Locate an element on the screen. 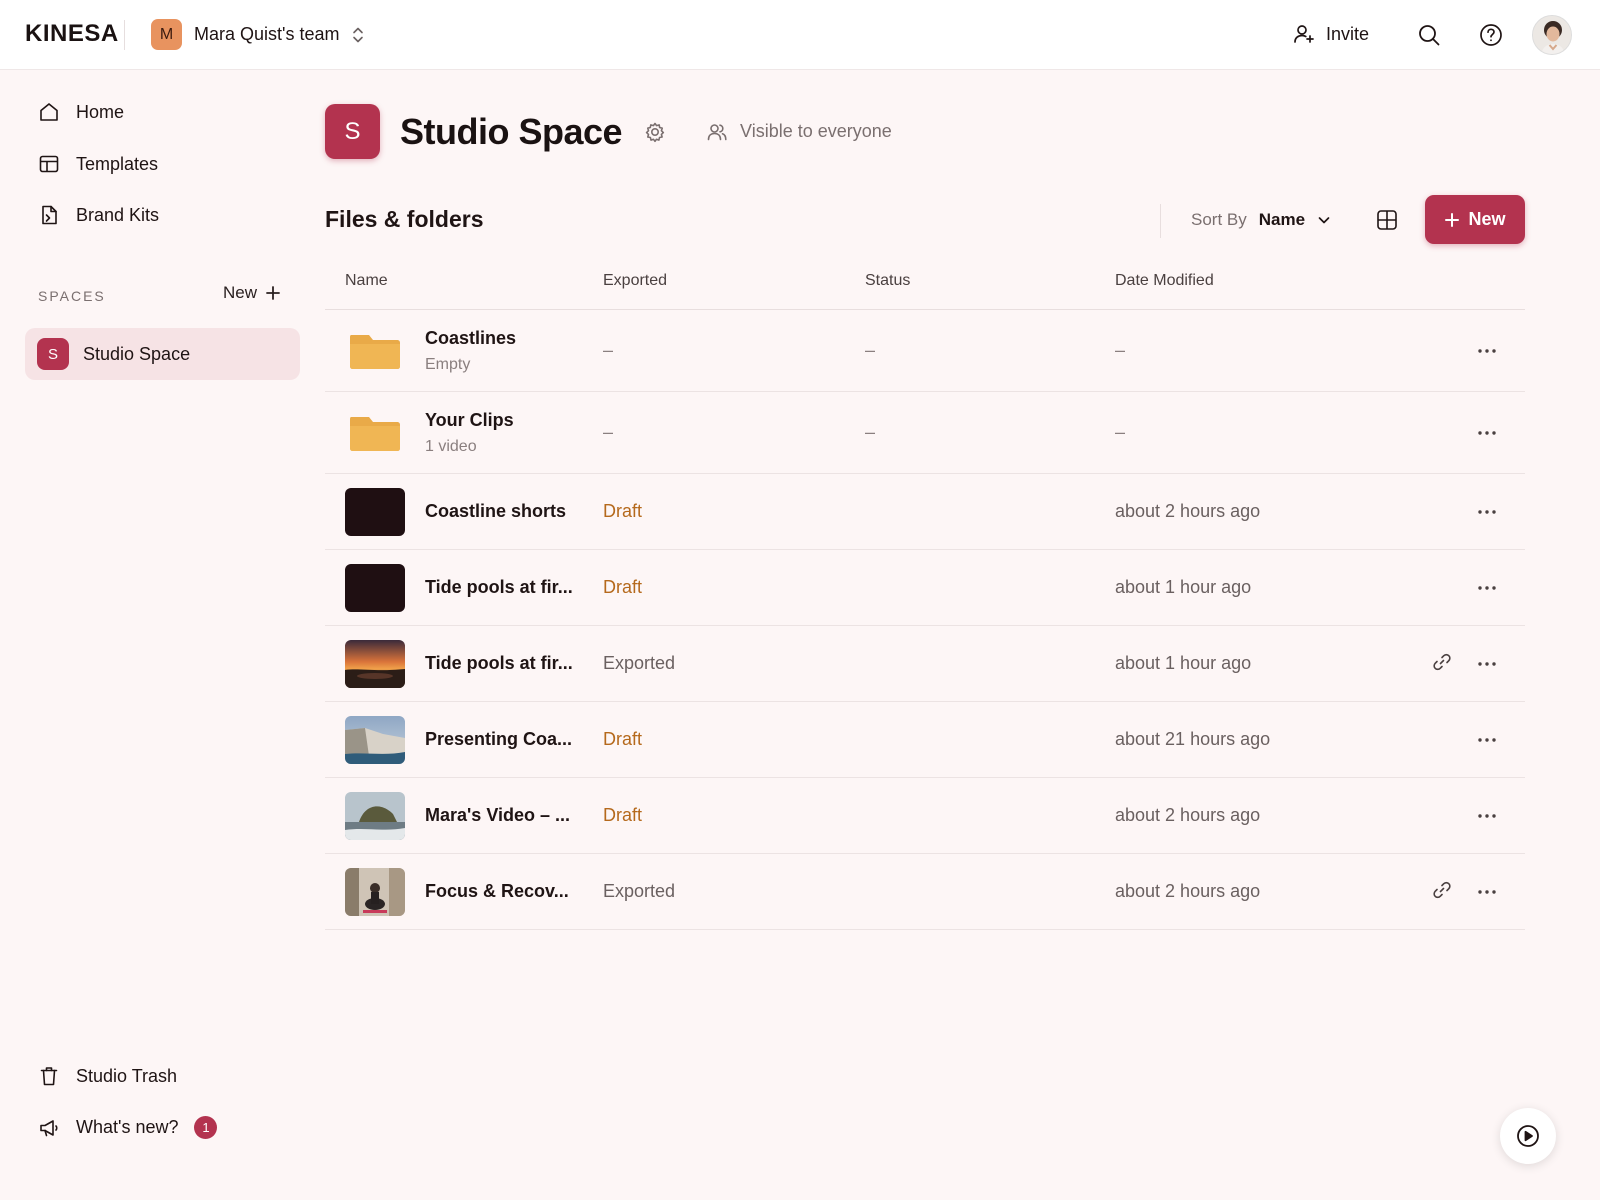 This screenshot has width=1600, height=1200. megaphone-icon is located at coordinates (49, 1127).